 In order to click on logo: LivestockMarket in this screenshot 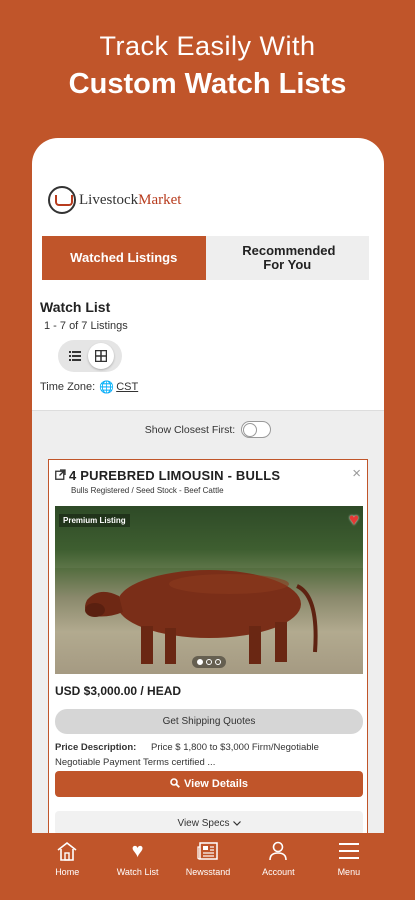, I will do `click(114, 200)`.